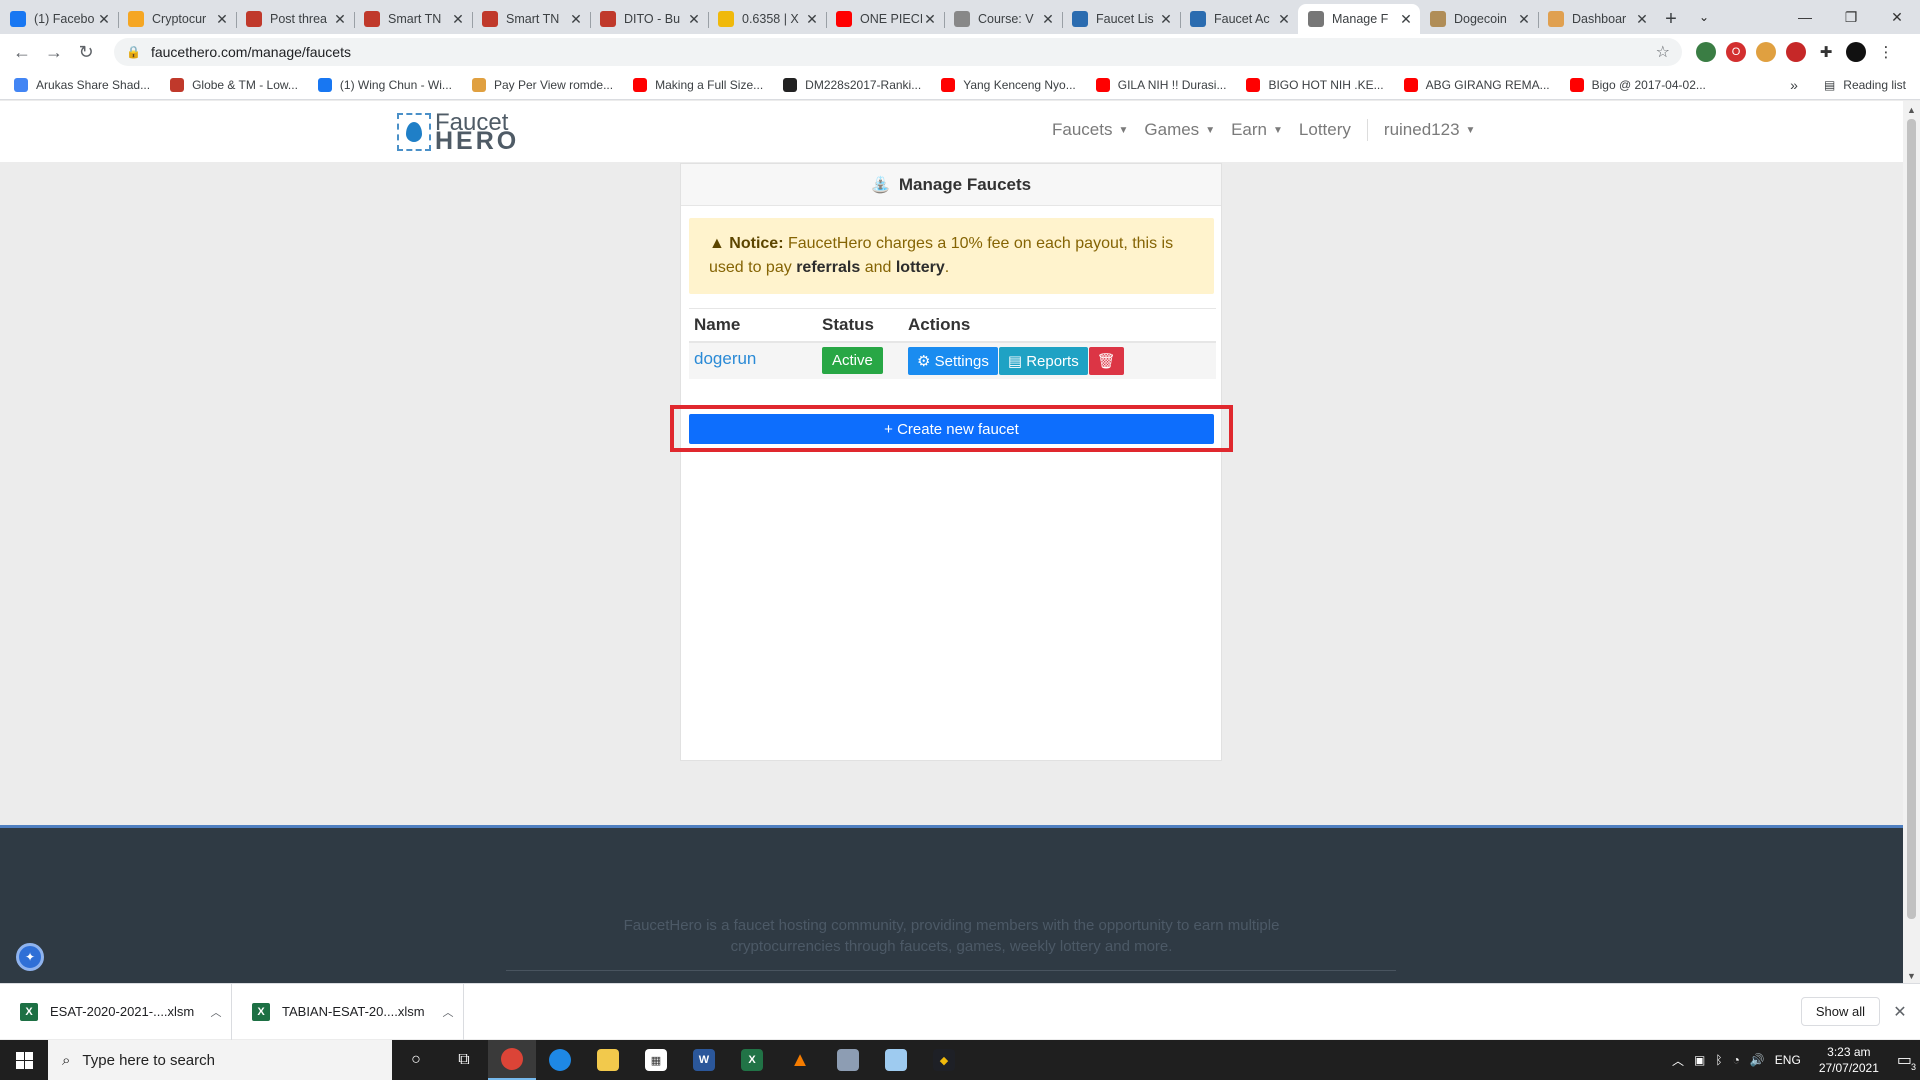 Image resolution: width=1920 pixels, height=1080 pixels. I want to click on adblock-icon, so click(1796, 52).